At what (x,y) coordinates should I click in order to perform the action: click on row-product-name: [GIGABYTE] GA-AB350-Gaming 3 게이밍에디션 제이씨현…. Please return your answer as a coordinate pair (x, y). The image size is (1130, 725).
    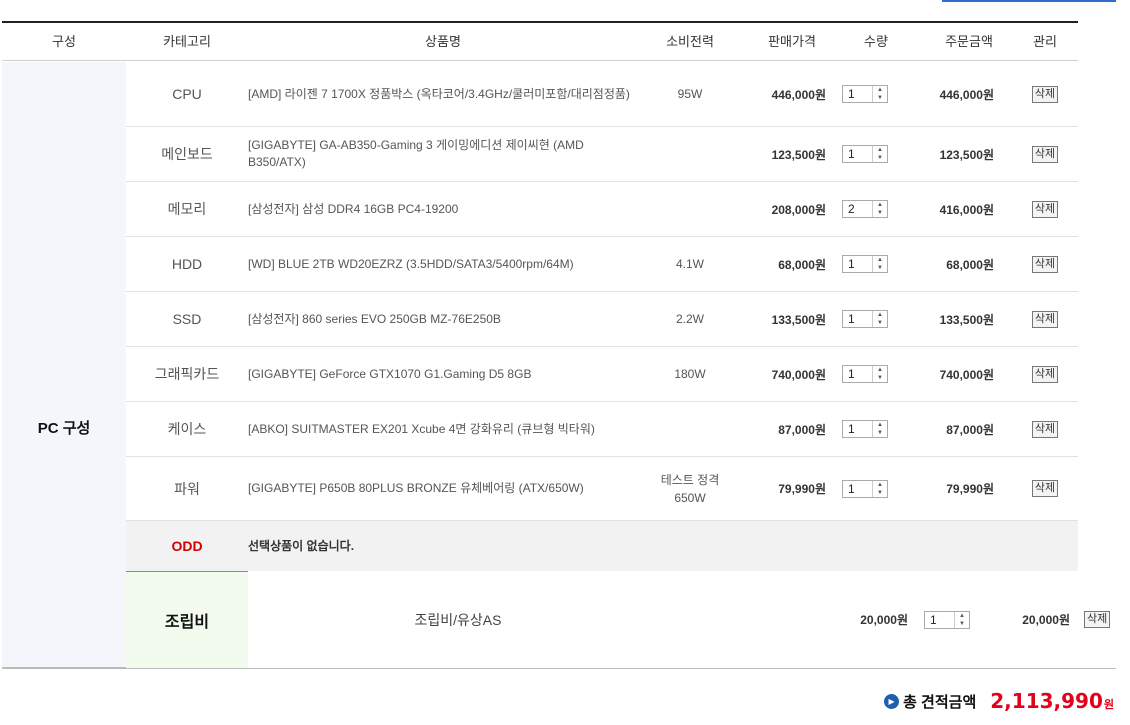
    Looking at the image, I should click on (443, 154).